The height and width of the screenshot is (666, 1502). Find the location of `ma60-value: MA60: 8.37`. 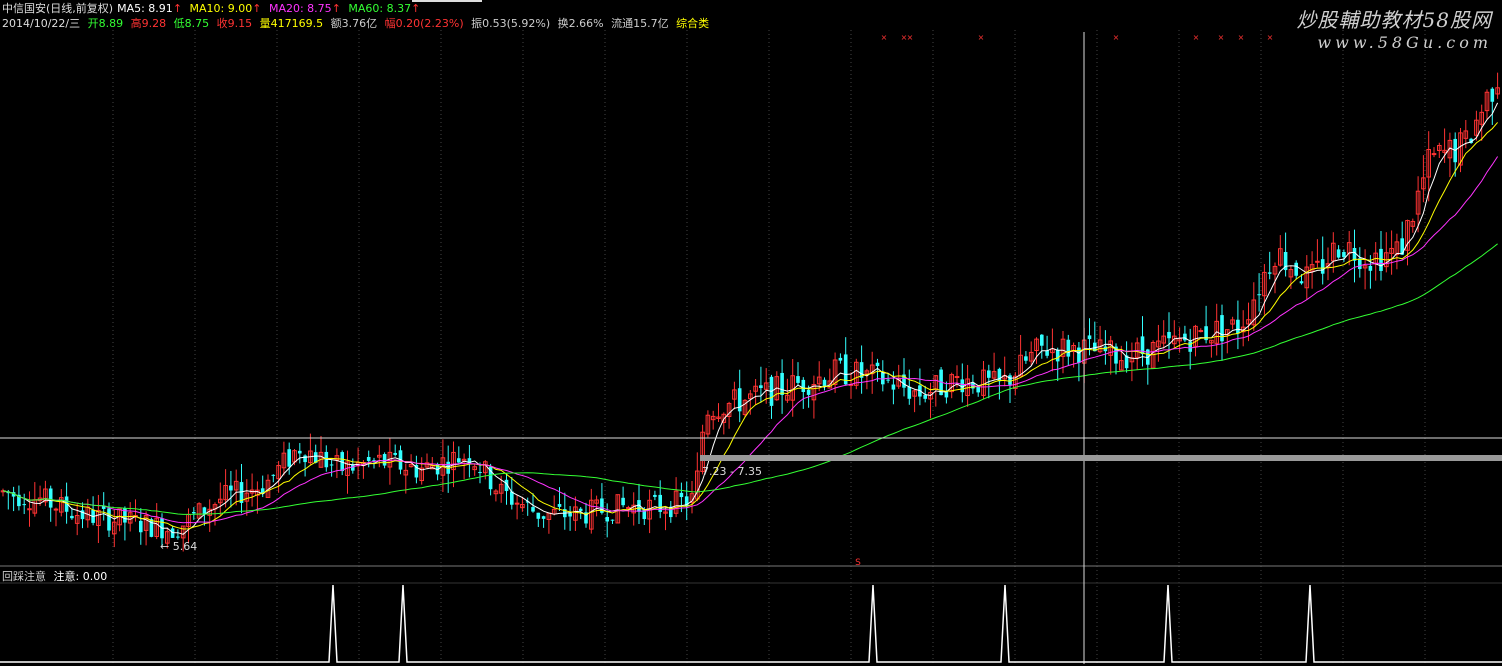

ma60-value: MA60: 8.37 is located at coordinates (380, 8).